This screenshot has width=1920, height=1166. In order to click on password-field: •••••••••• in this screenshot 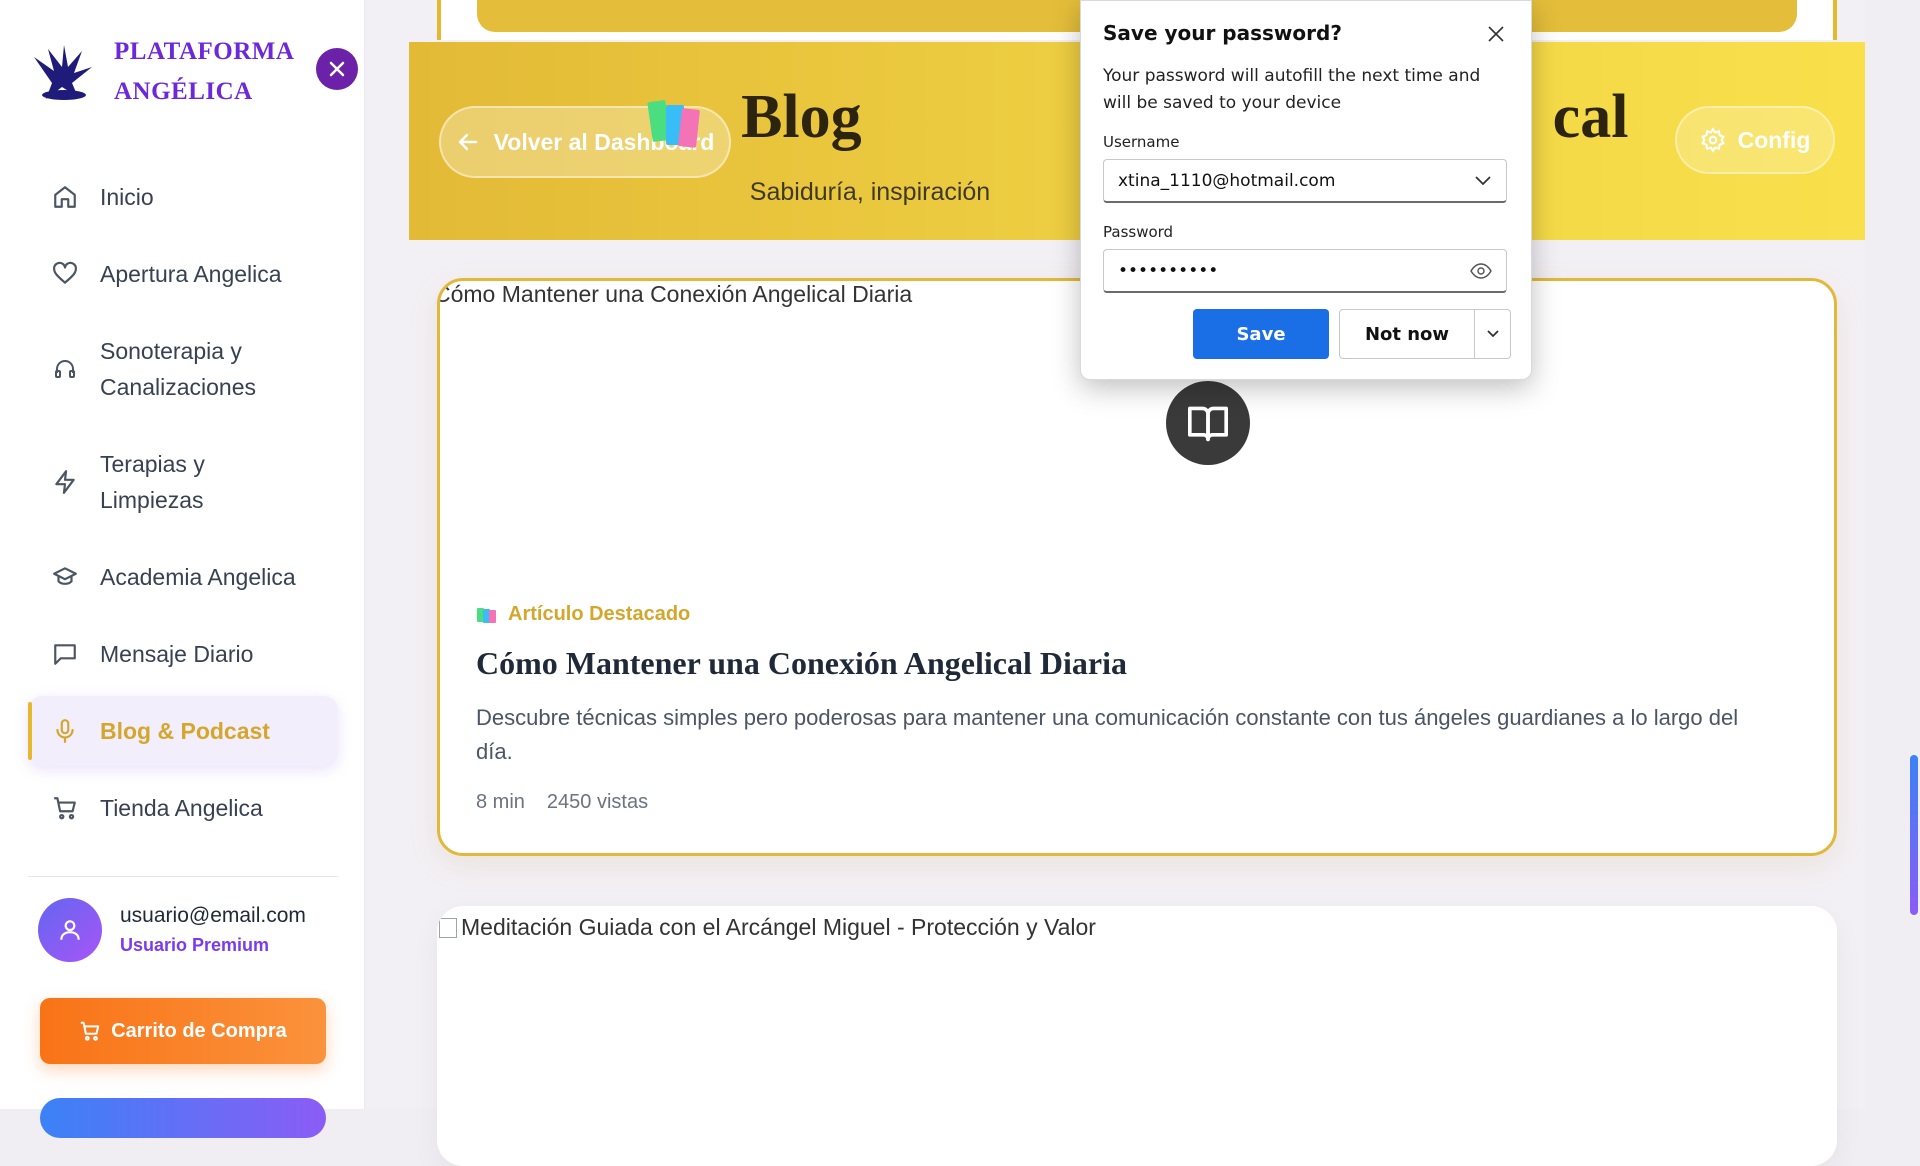, I will do `click(1305, 271)`.